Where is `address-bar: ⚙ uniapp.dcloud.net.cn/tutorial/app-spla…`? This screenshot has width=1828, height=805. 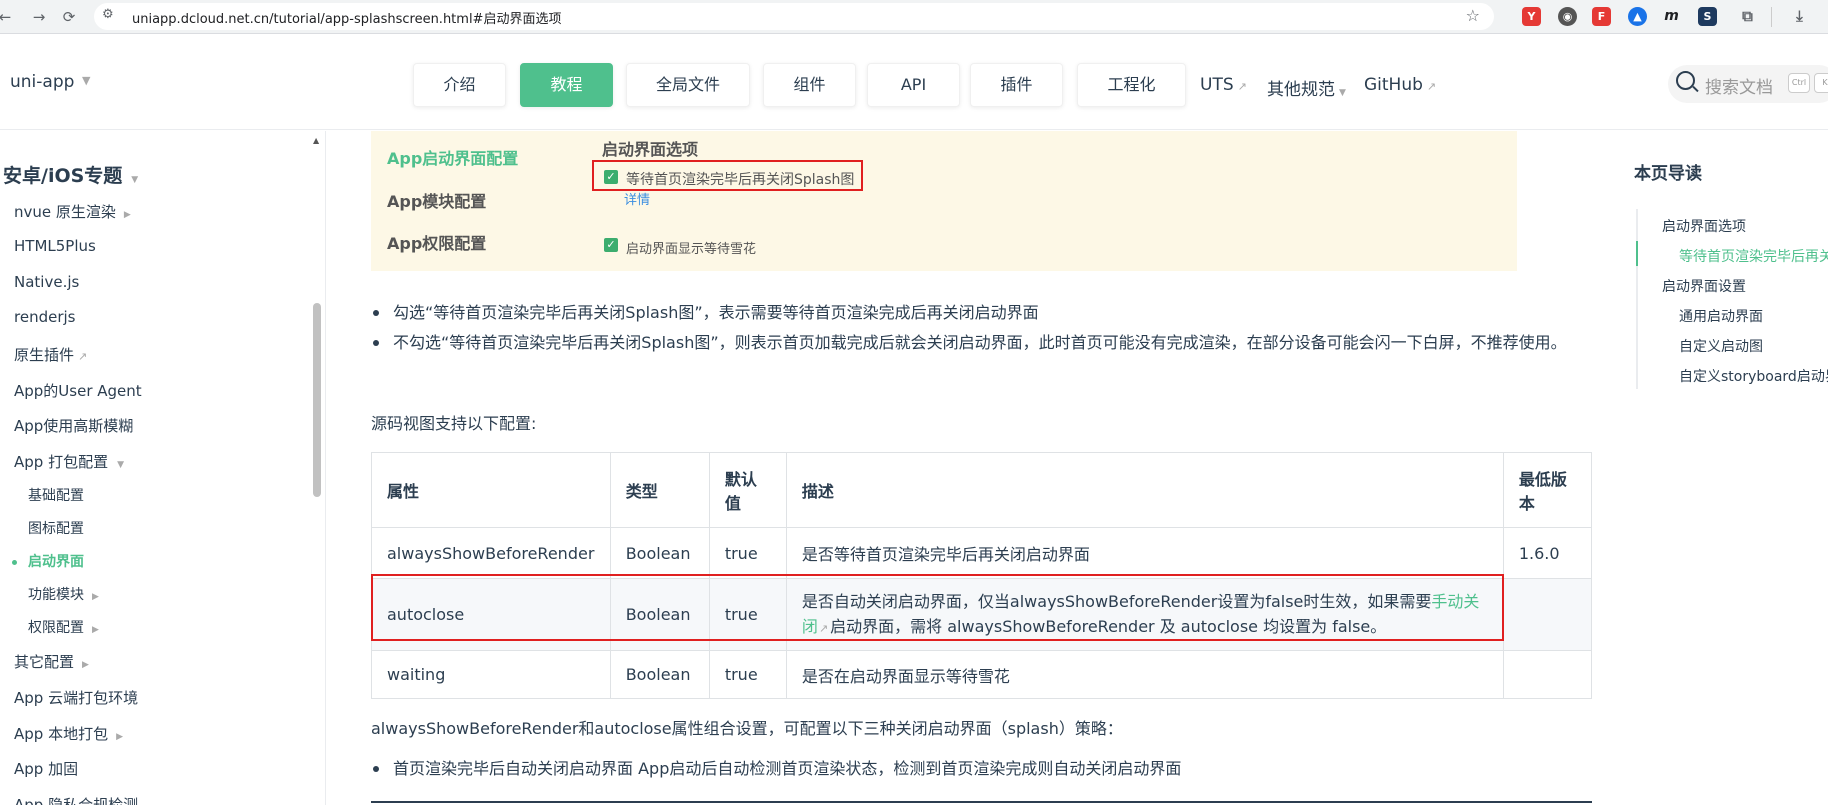
address-bar: ⚙ uniapp.dcloud.net.cn/tutorial/app-spla… is located at coordinates (794, 16).